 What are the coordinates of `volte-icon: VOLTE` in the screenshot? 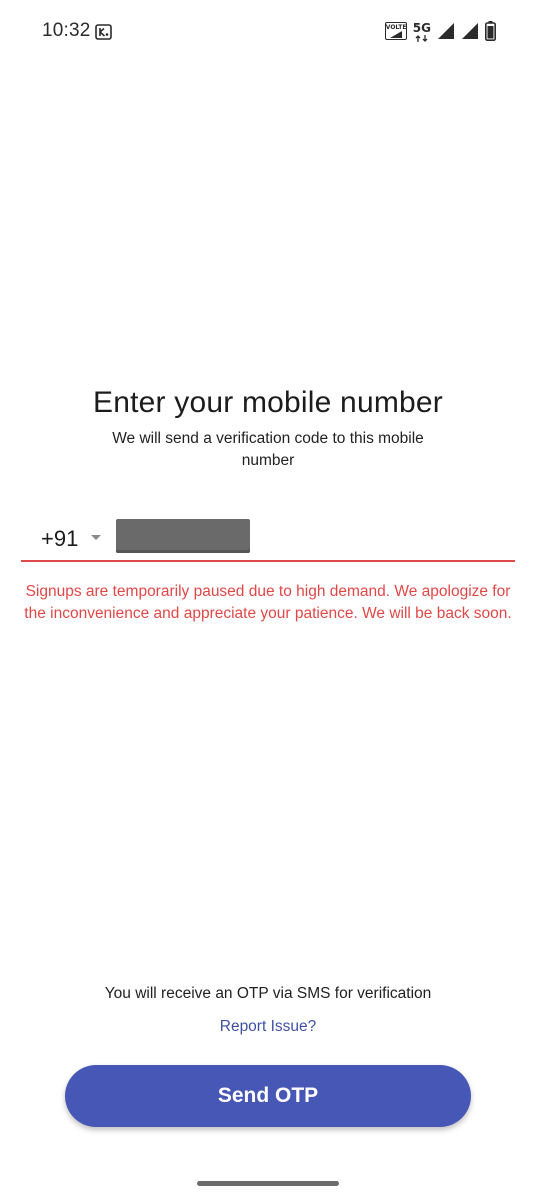 It's located at (395, 31).